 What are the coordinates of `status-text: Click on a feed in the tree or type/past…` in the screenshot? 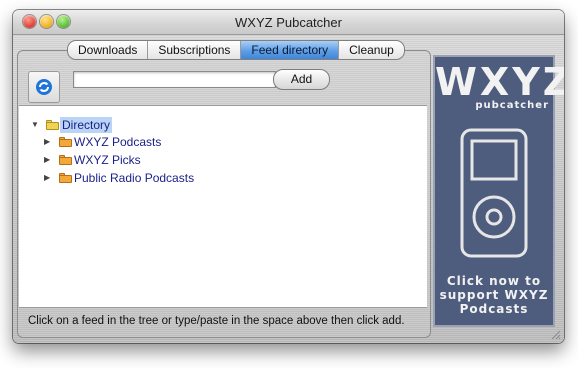 It's located at (216, 321).